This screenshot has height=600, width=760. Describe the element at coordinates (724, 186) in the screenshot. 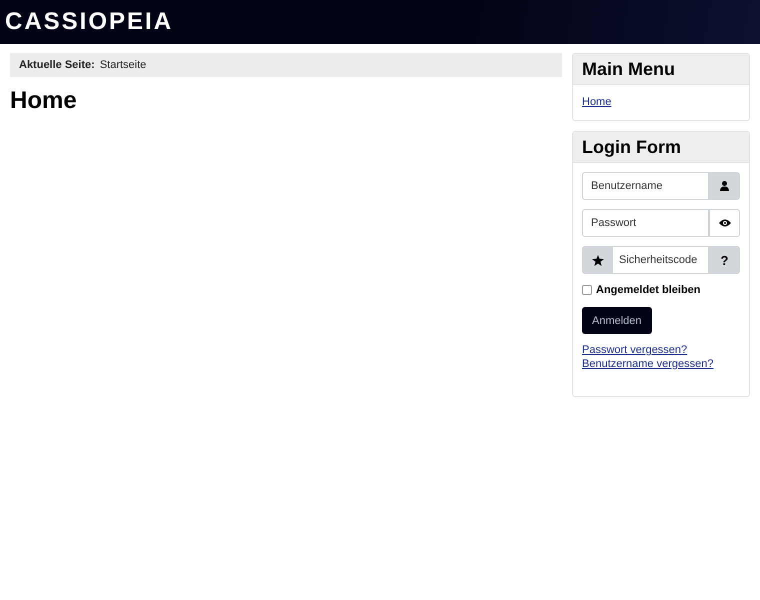

I see `user-icon` at that location.